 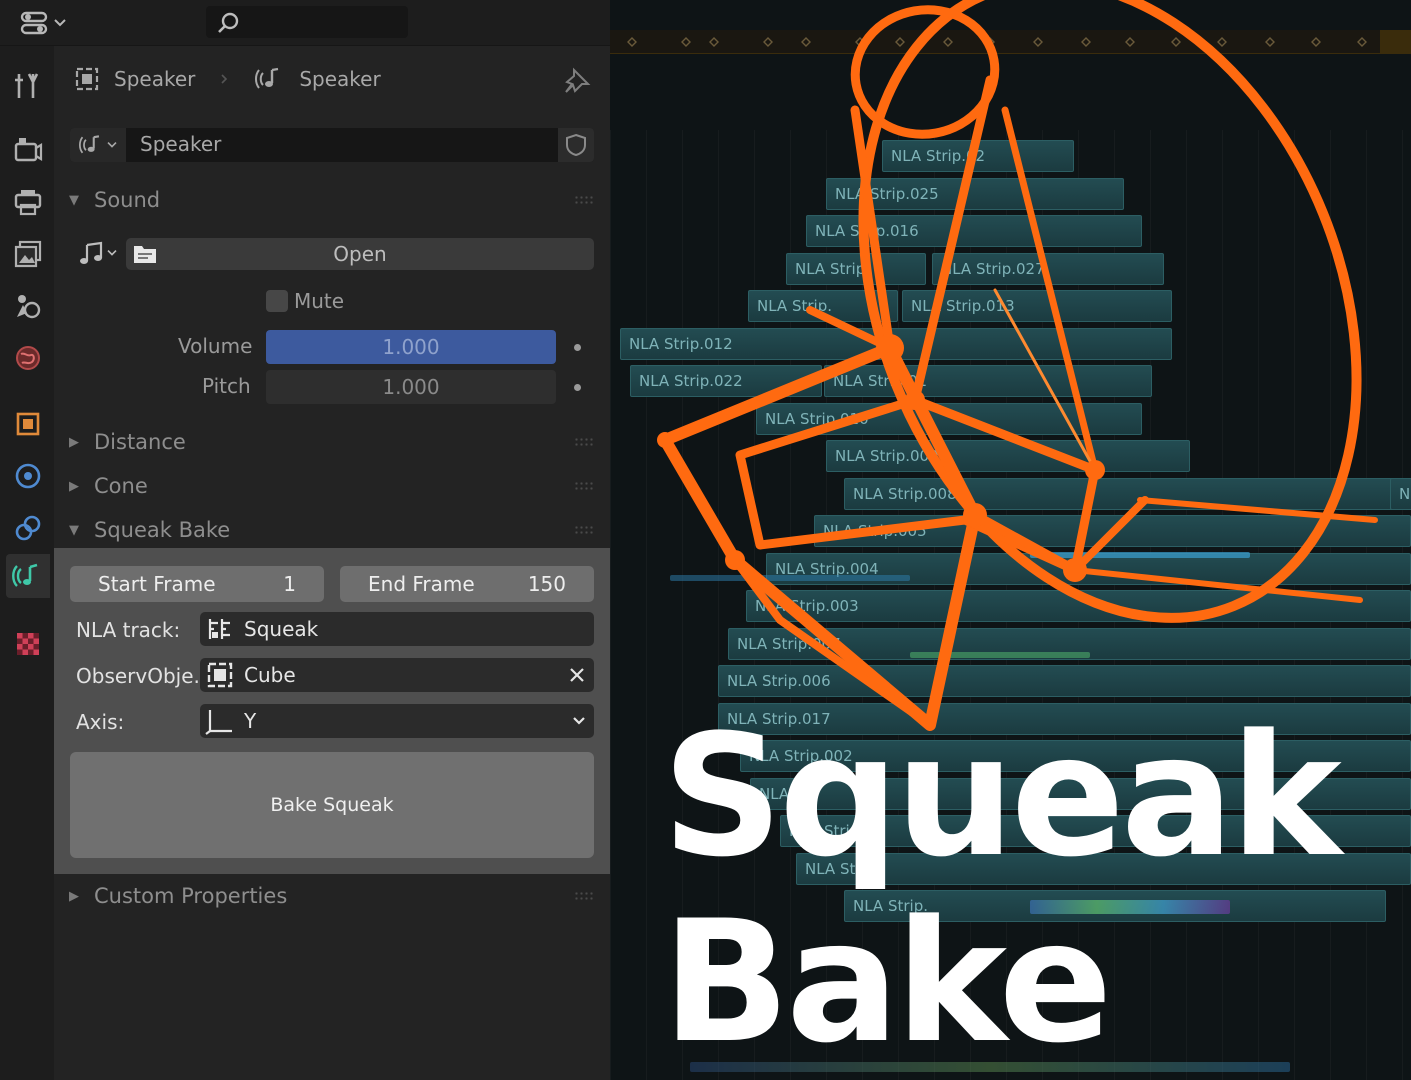 What do you see at coordinates (397, 629) in the screenshot?
I see `nla-track-field: Squeak` at bounding box center [397, 629].